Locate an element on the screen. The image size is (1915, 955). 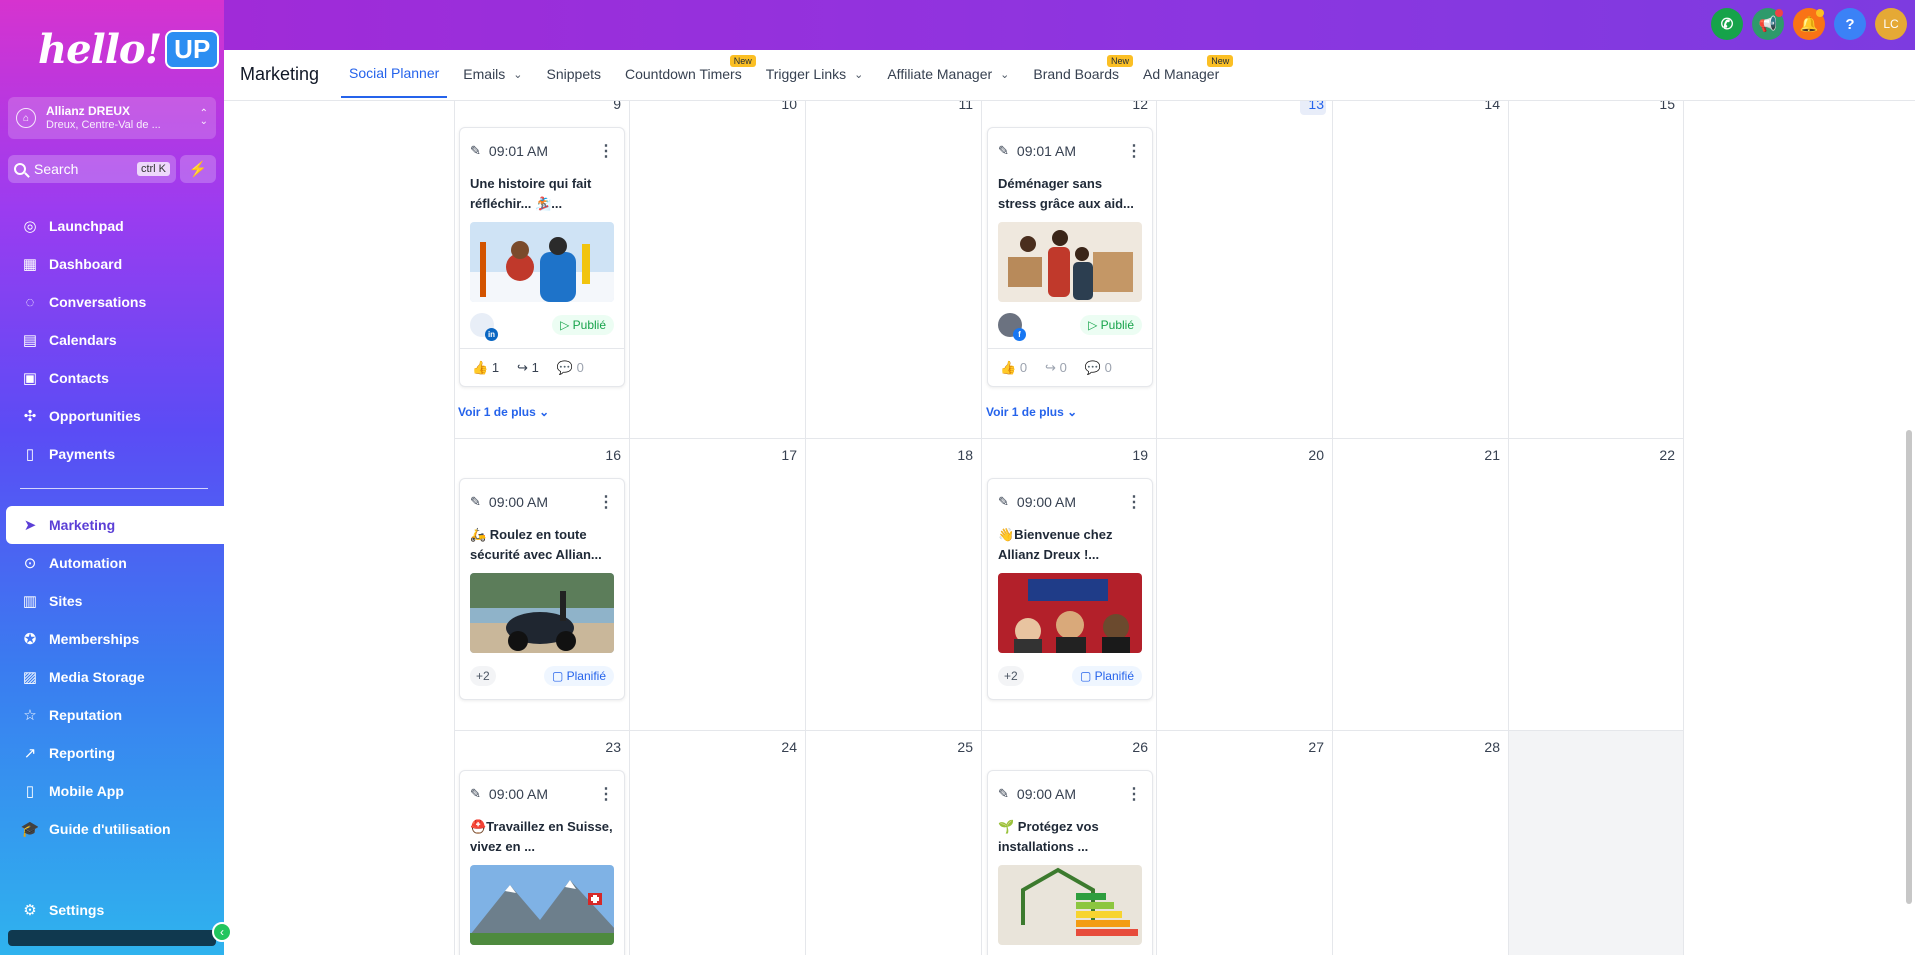
sidebar-item-label: Dashboard is located at coordinates (86, 264).